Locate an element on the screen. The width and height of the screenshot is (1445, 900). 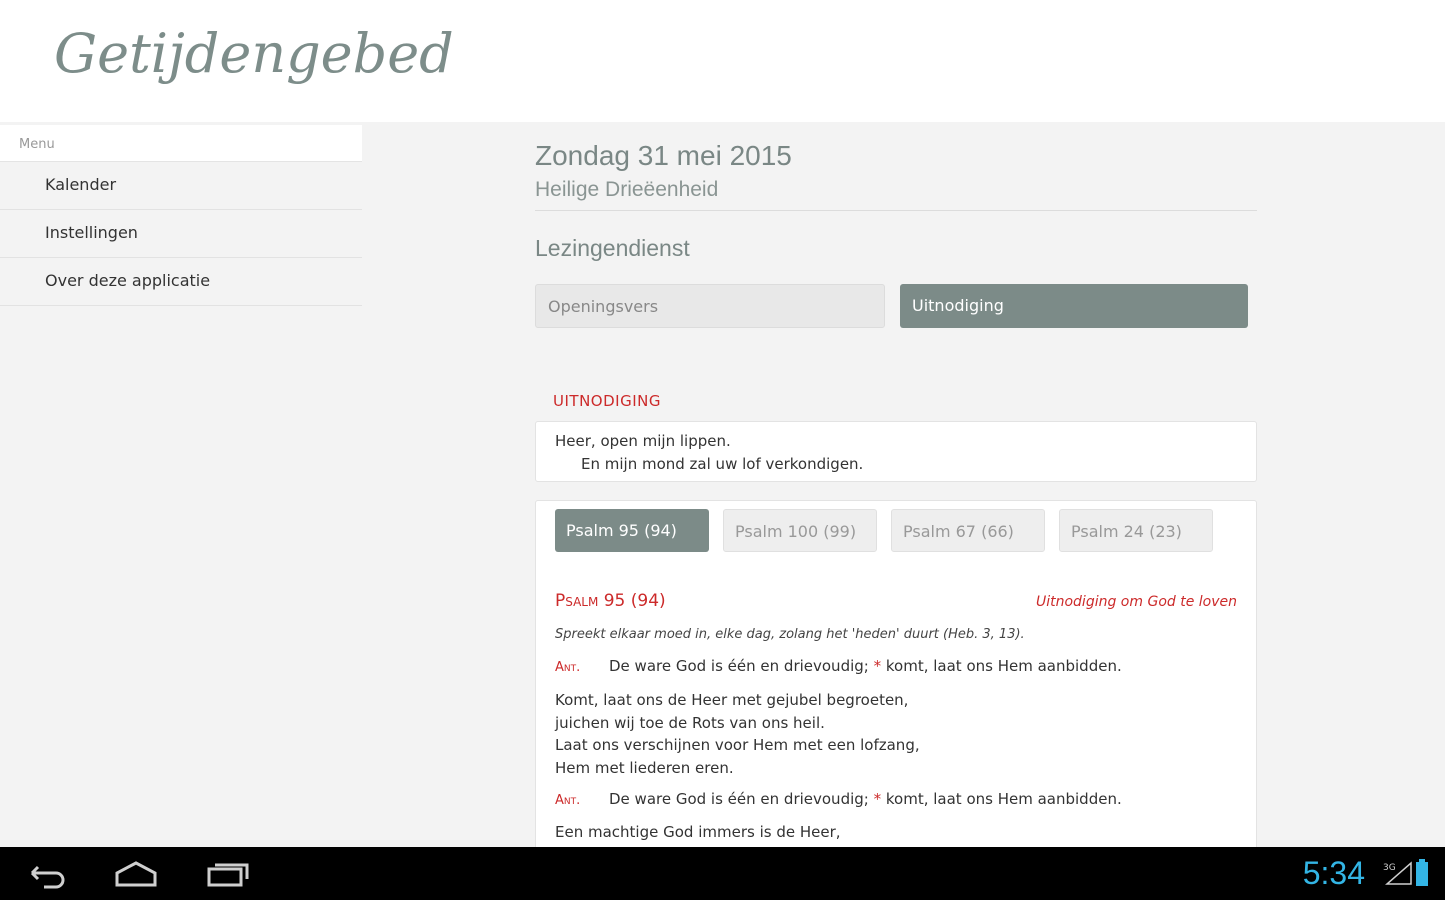
signal-icon: 3G is located at coordinates (1397, 873).